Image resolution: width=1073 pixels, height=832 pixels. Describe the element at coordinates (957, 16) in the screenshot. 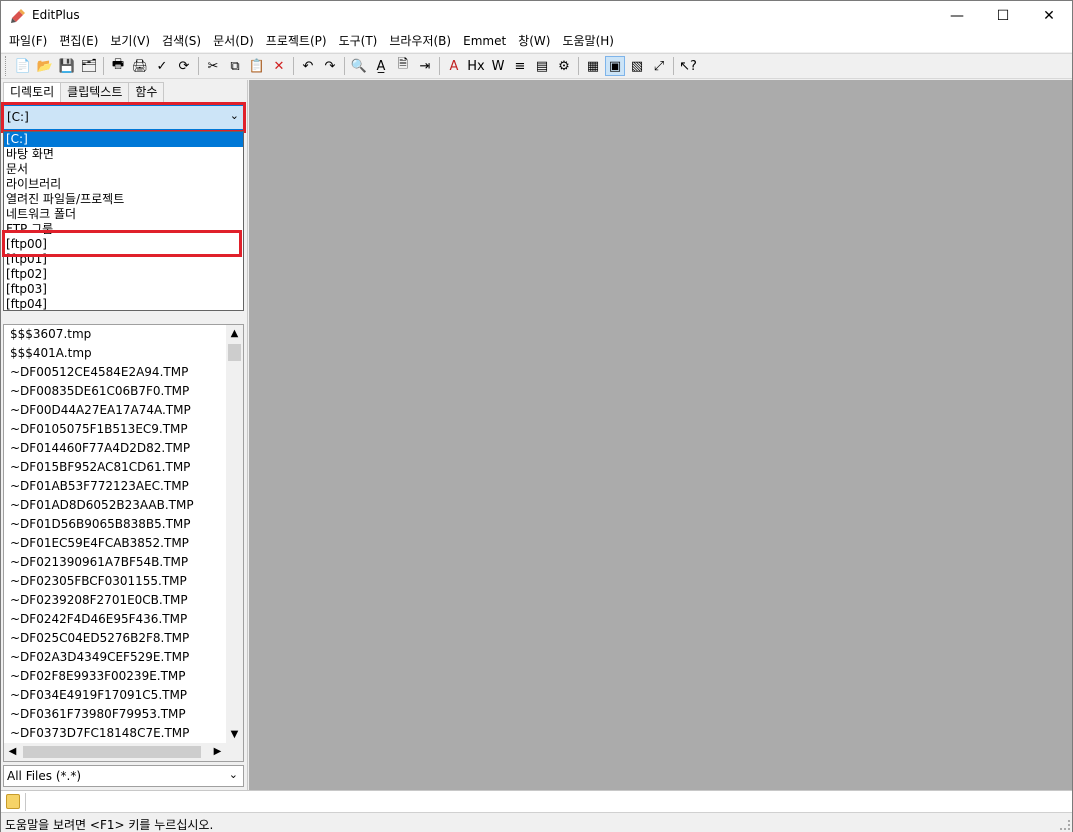

I see `minimize-button: —` at that location.